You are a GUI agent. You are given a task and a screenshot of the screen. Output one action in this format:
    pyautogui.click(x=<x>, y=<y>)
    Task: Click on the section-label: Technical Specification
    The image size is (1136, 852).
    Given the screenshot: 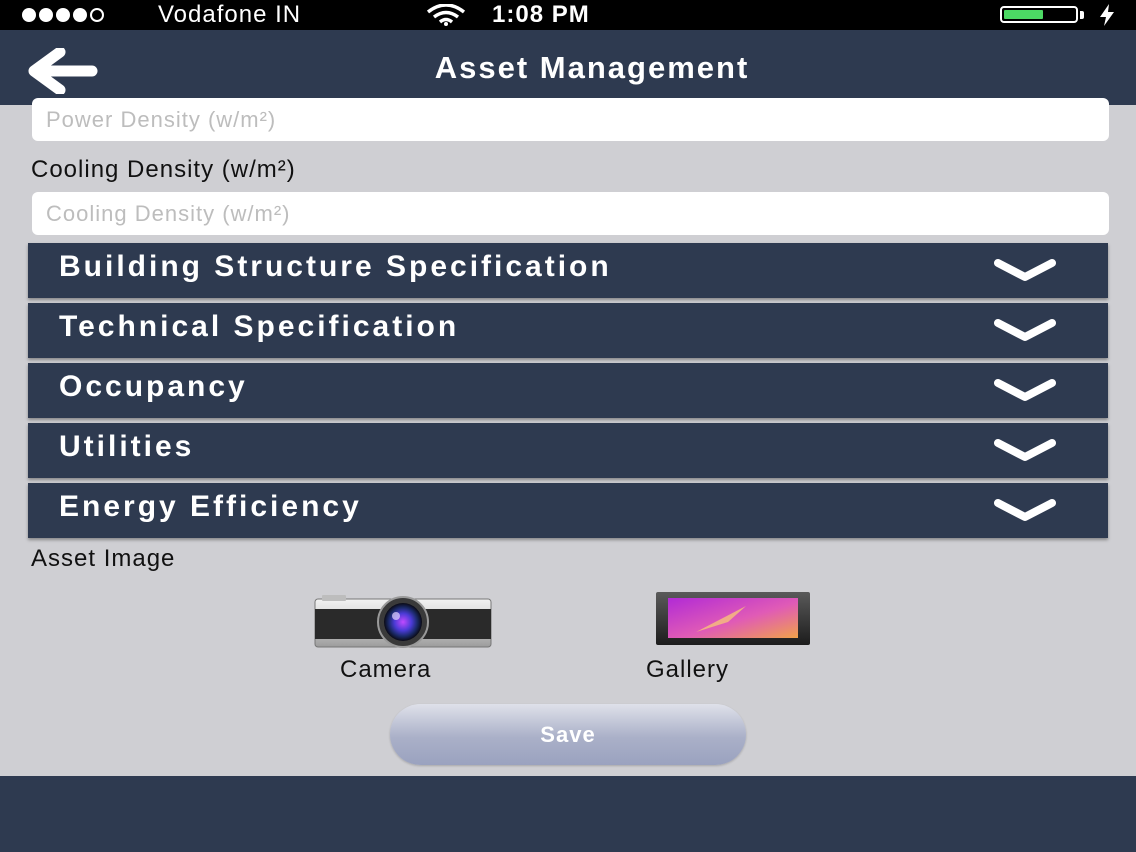 What is the action you would take?
    pyautogui.click(x=259, y=326)
    